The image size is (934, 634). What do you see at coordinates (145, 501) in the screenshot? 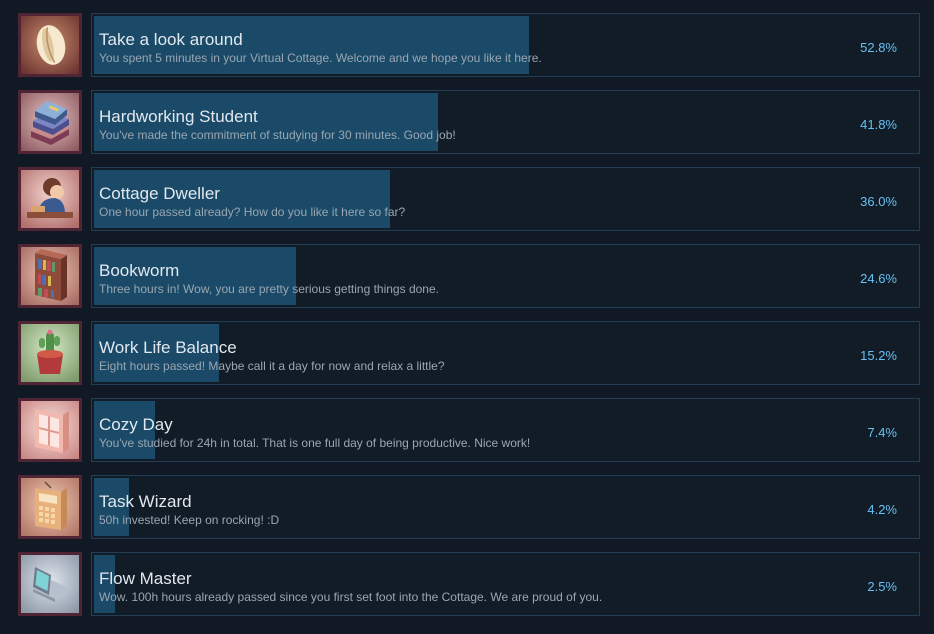
I see `achievement-title: Task Wizard` at bounding box center [145, 501].